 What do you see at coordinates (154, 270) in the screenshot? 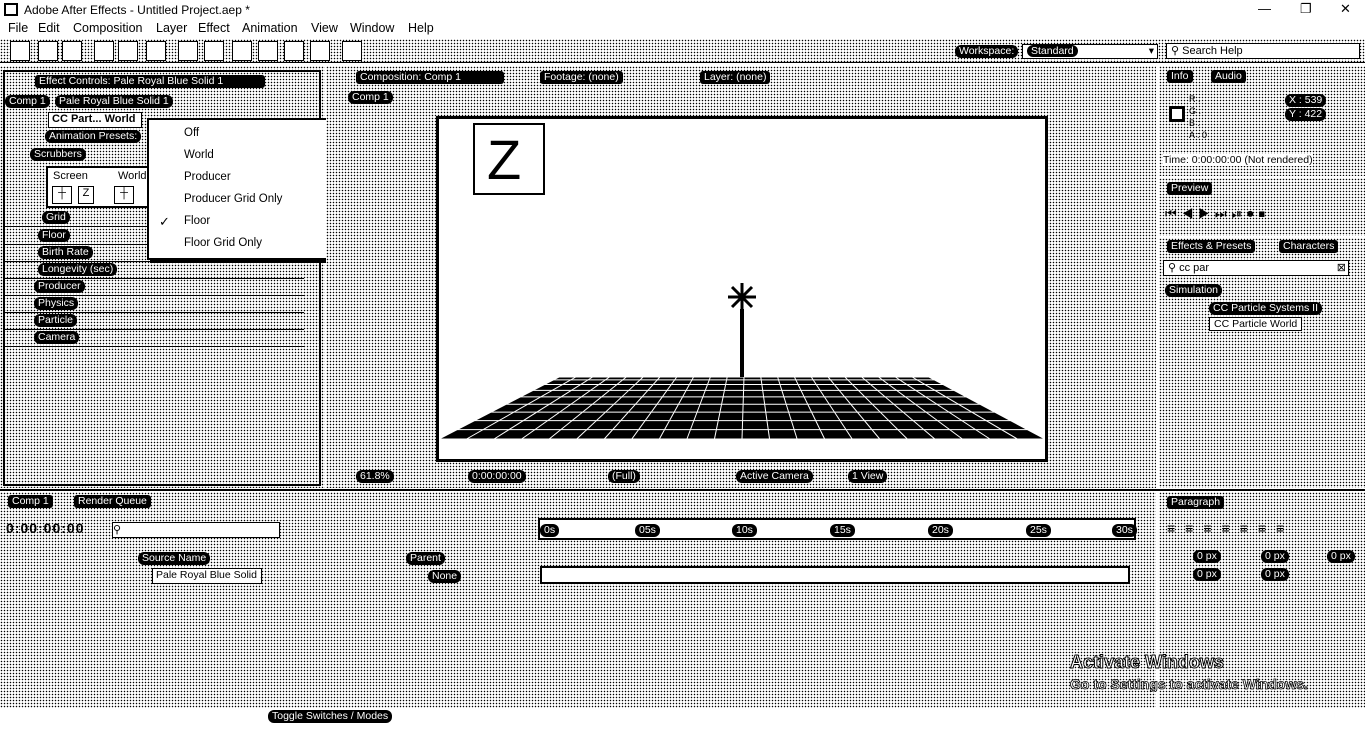
I see `property-row-longevity: Longevity (sec)` at bounding box center [154, 270].